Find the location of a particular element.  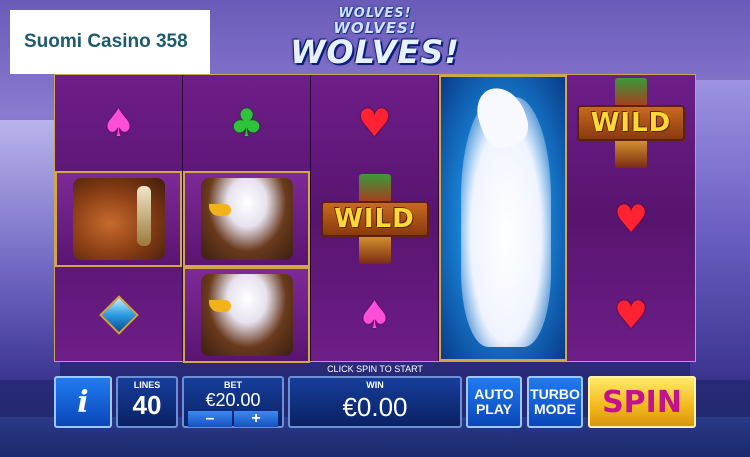

spin-button: SPIN is located at coordinates (642, 402).